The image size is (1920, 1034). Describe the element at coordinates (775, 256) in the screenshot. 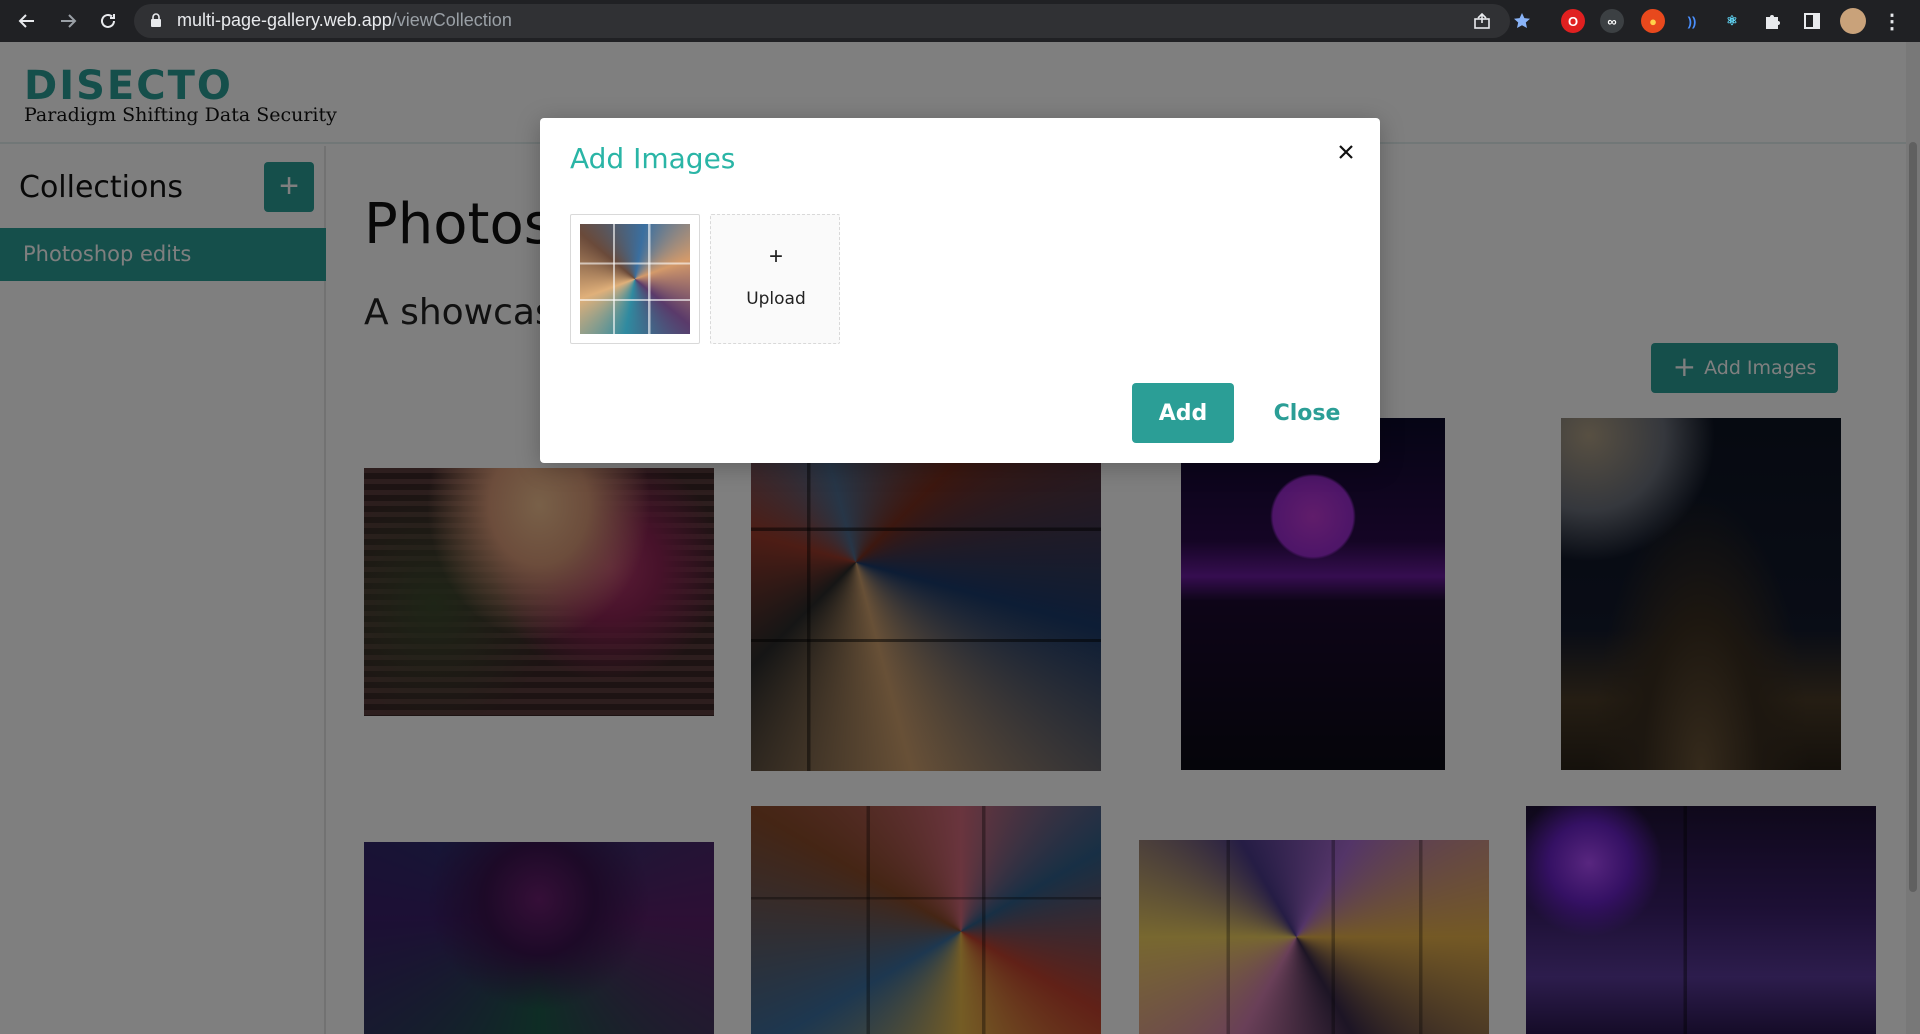

I see `plus-icon: +` at that location.